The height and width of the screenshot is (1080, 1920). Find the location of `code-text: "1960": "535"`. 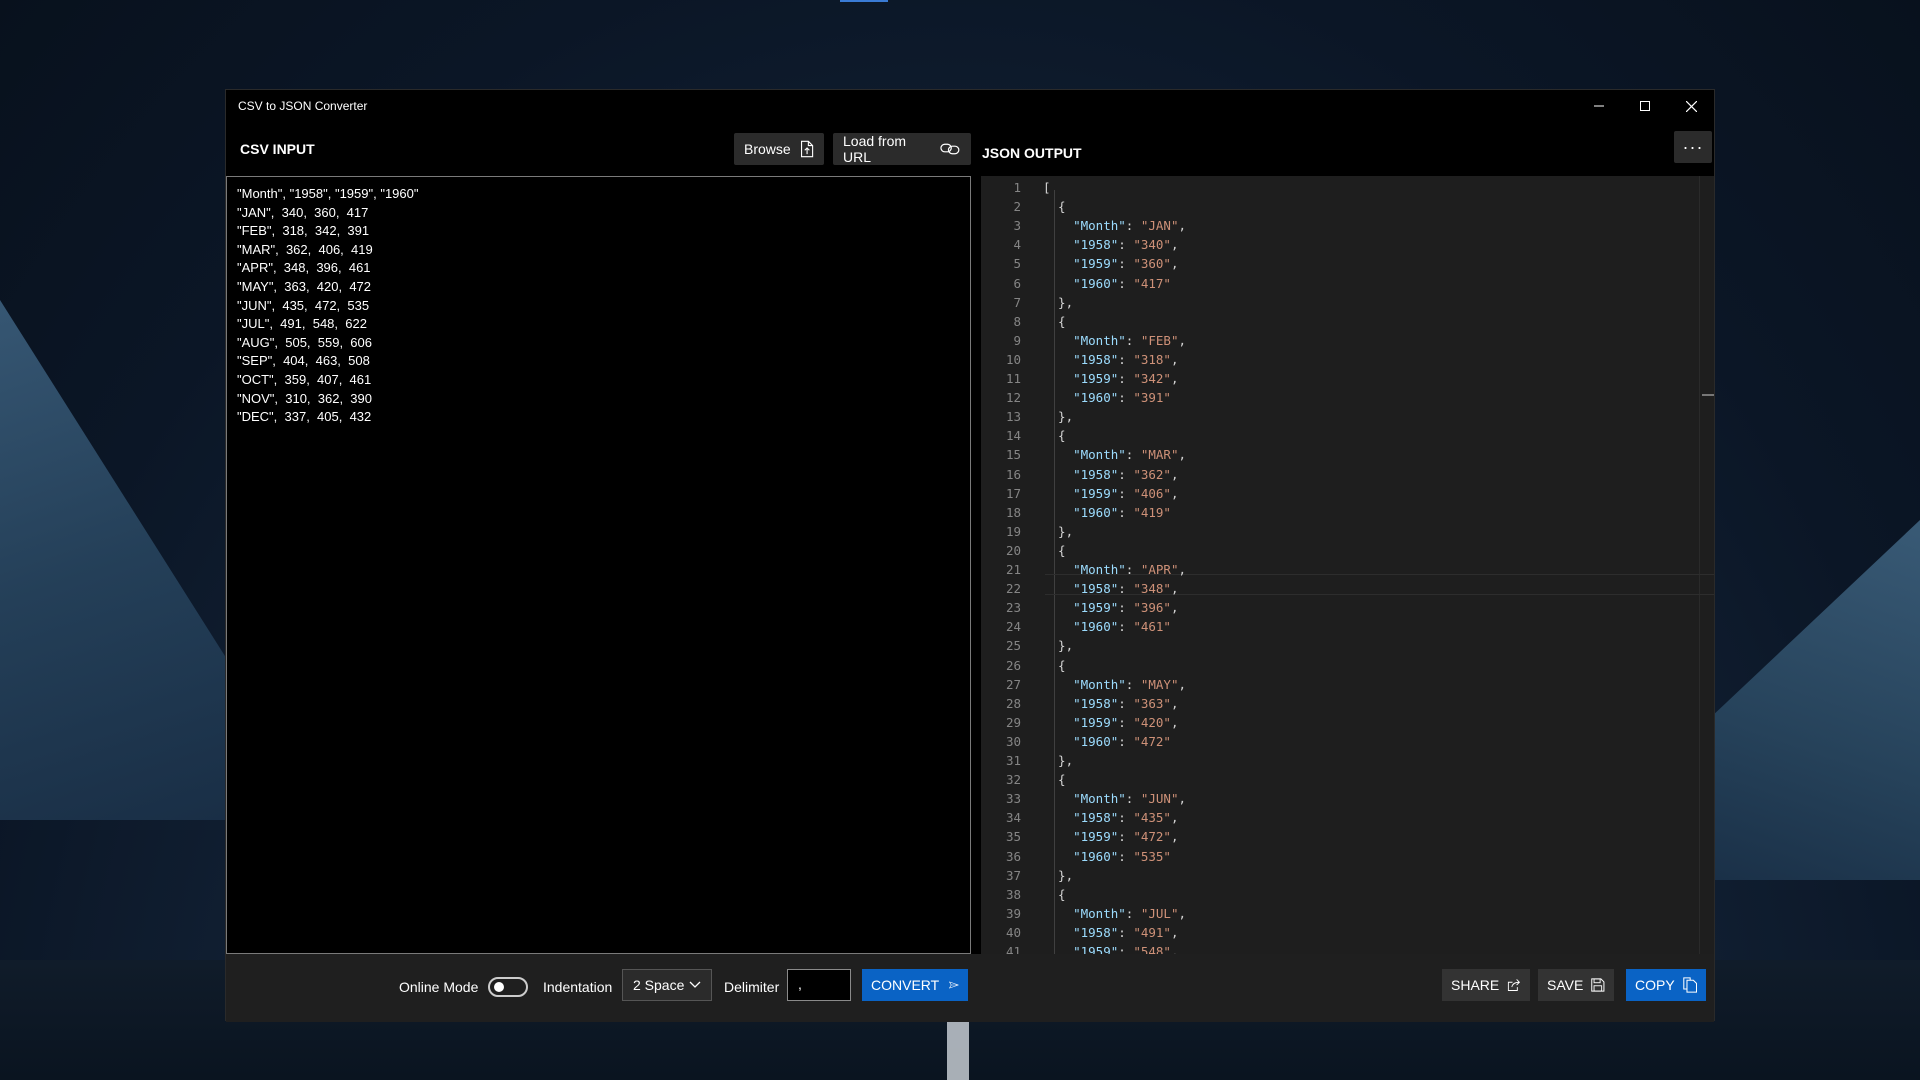

code-text: "1960": "535" is located at coordinates (1122, 856).